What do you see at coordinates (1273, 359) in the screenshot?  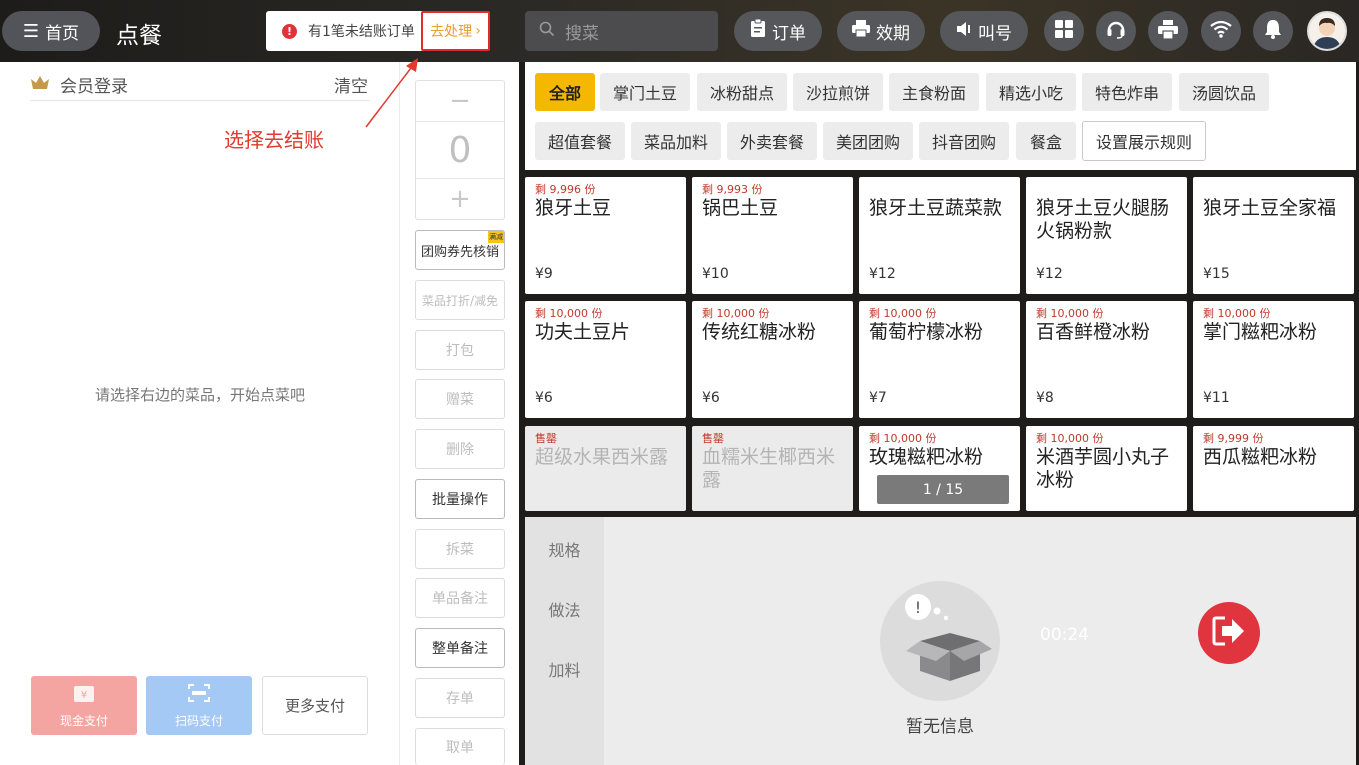 I see `dish-card: 剩 10,000 份掌门糍粑冰粉 ¥11` at bounding box center [1273, 359].